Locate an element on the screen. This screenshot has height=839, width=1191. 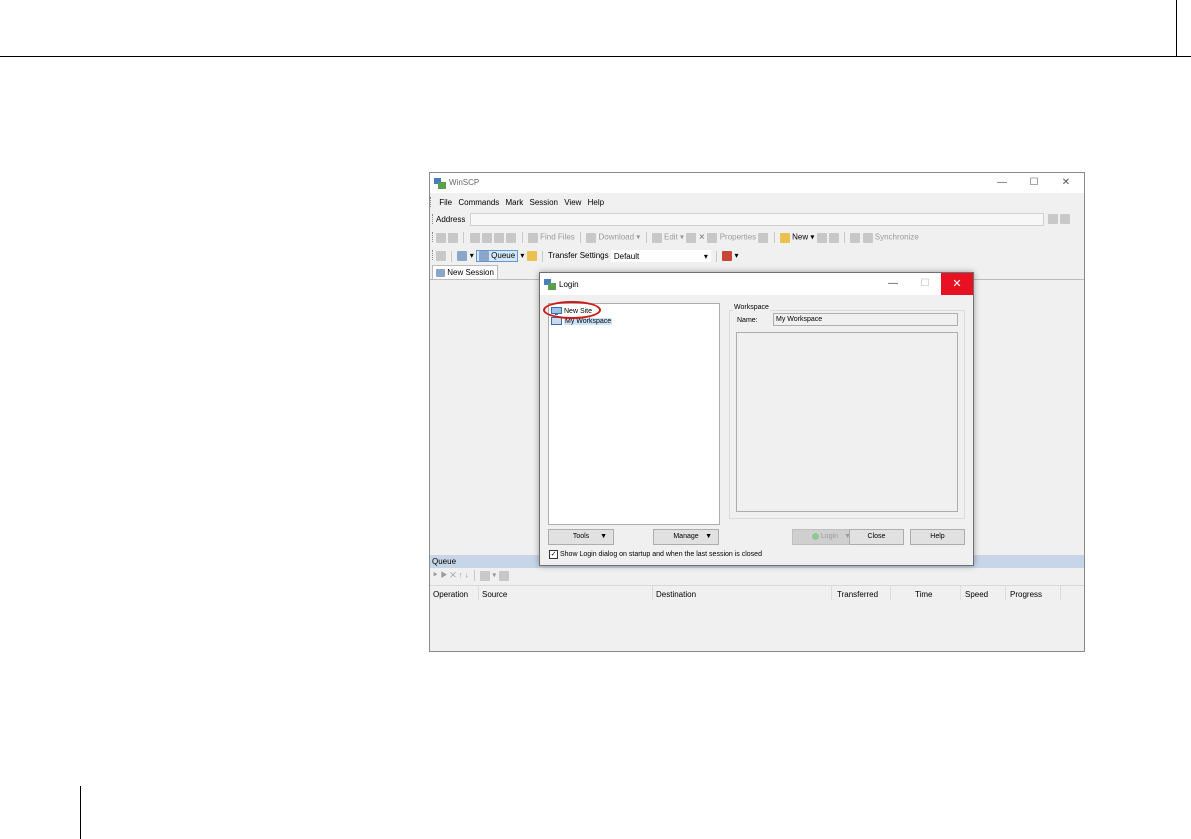
manage-button: Manage ▼ is located at coordinates (686, 537).